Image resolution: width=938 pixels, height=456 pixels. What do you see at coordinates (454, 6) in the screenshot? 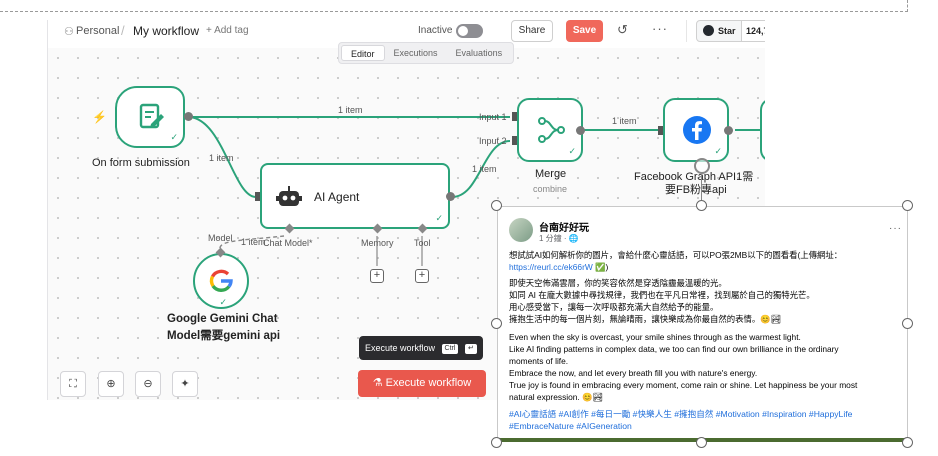
I see `outer-frame` at bounding box center [454, 6].